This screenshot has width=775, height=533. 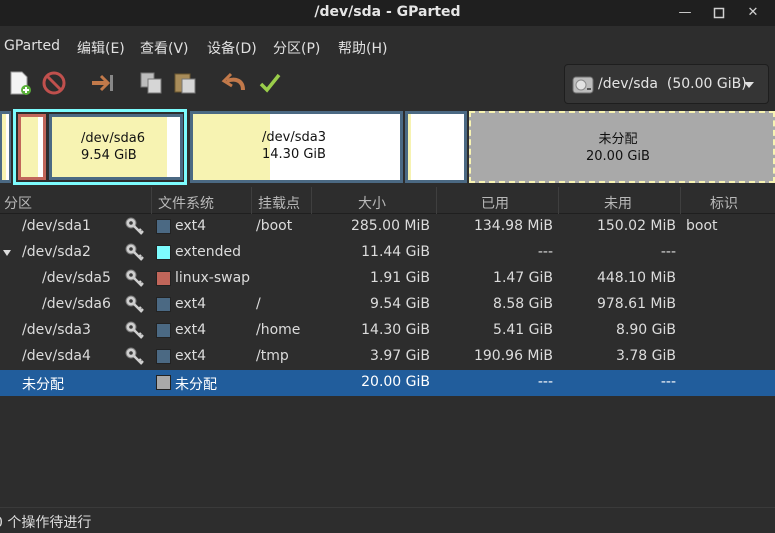 What do you see at coordinates (495, 203) in the screenshot?
I see `header-used: 已用` at bounding box center [495, 203].